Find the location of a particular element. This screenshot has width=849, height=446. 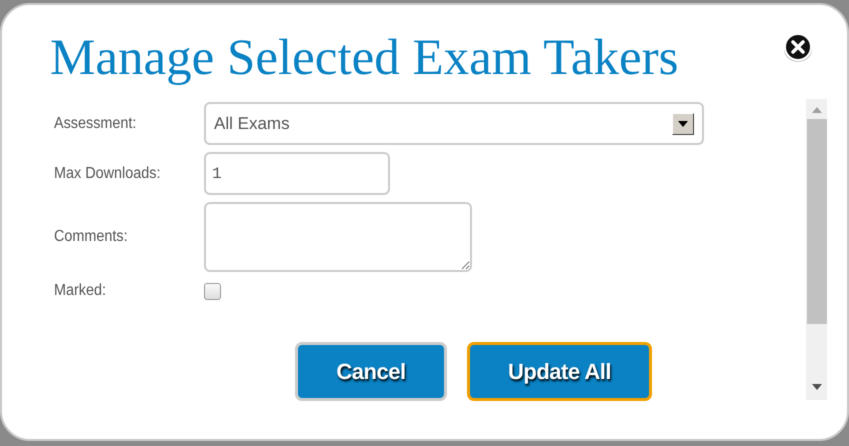

input-field: 1 is located at coordinates (297, 173).